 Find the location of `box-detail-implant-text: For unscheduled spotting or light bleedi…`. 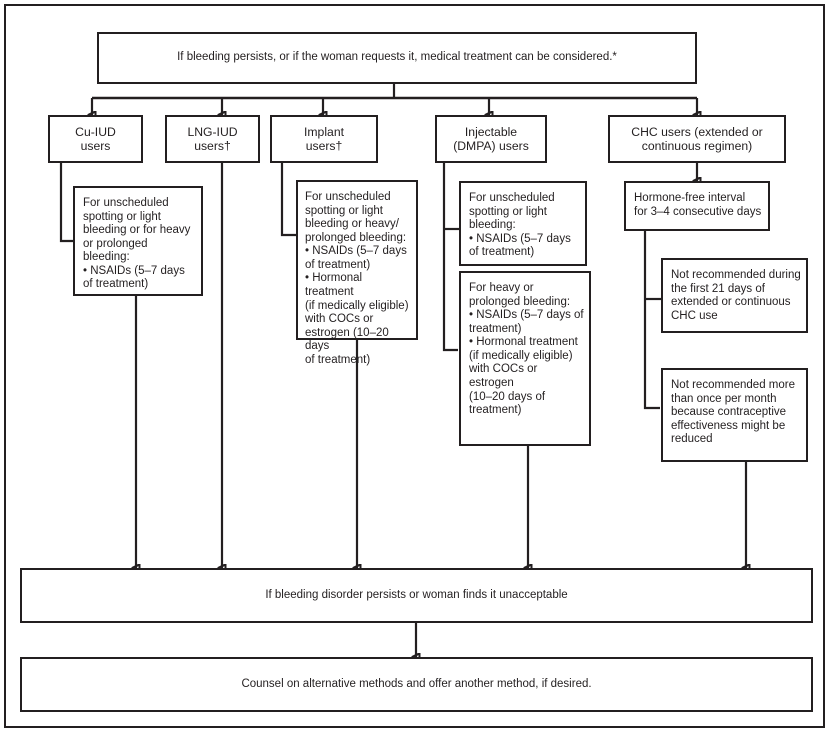

box-detail-implant-text: For unscheduled spotting or light bleedi… is located at coordinates (357, 278).